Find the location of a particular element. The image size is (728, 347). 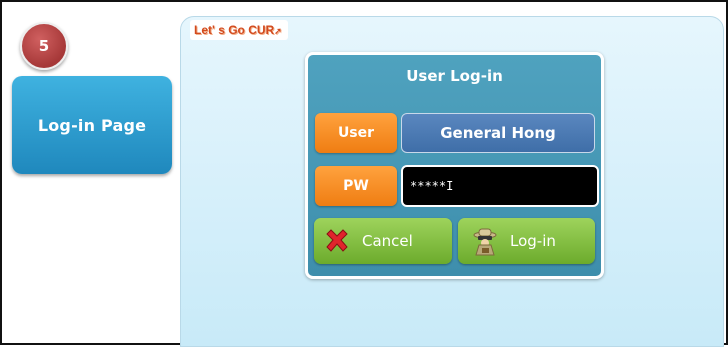

cancel-button: Cancel is located at coordinates (383, 241).